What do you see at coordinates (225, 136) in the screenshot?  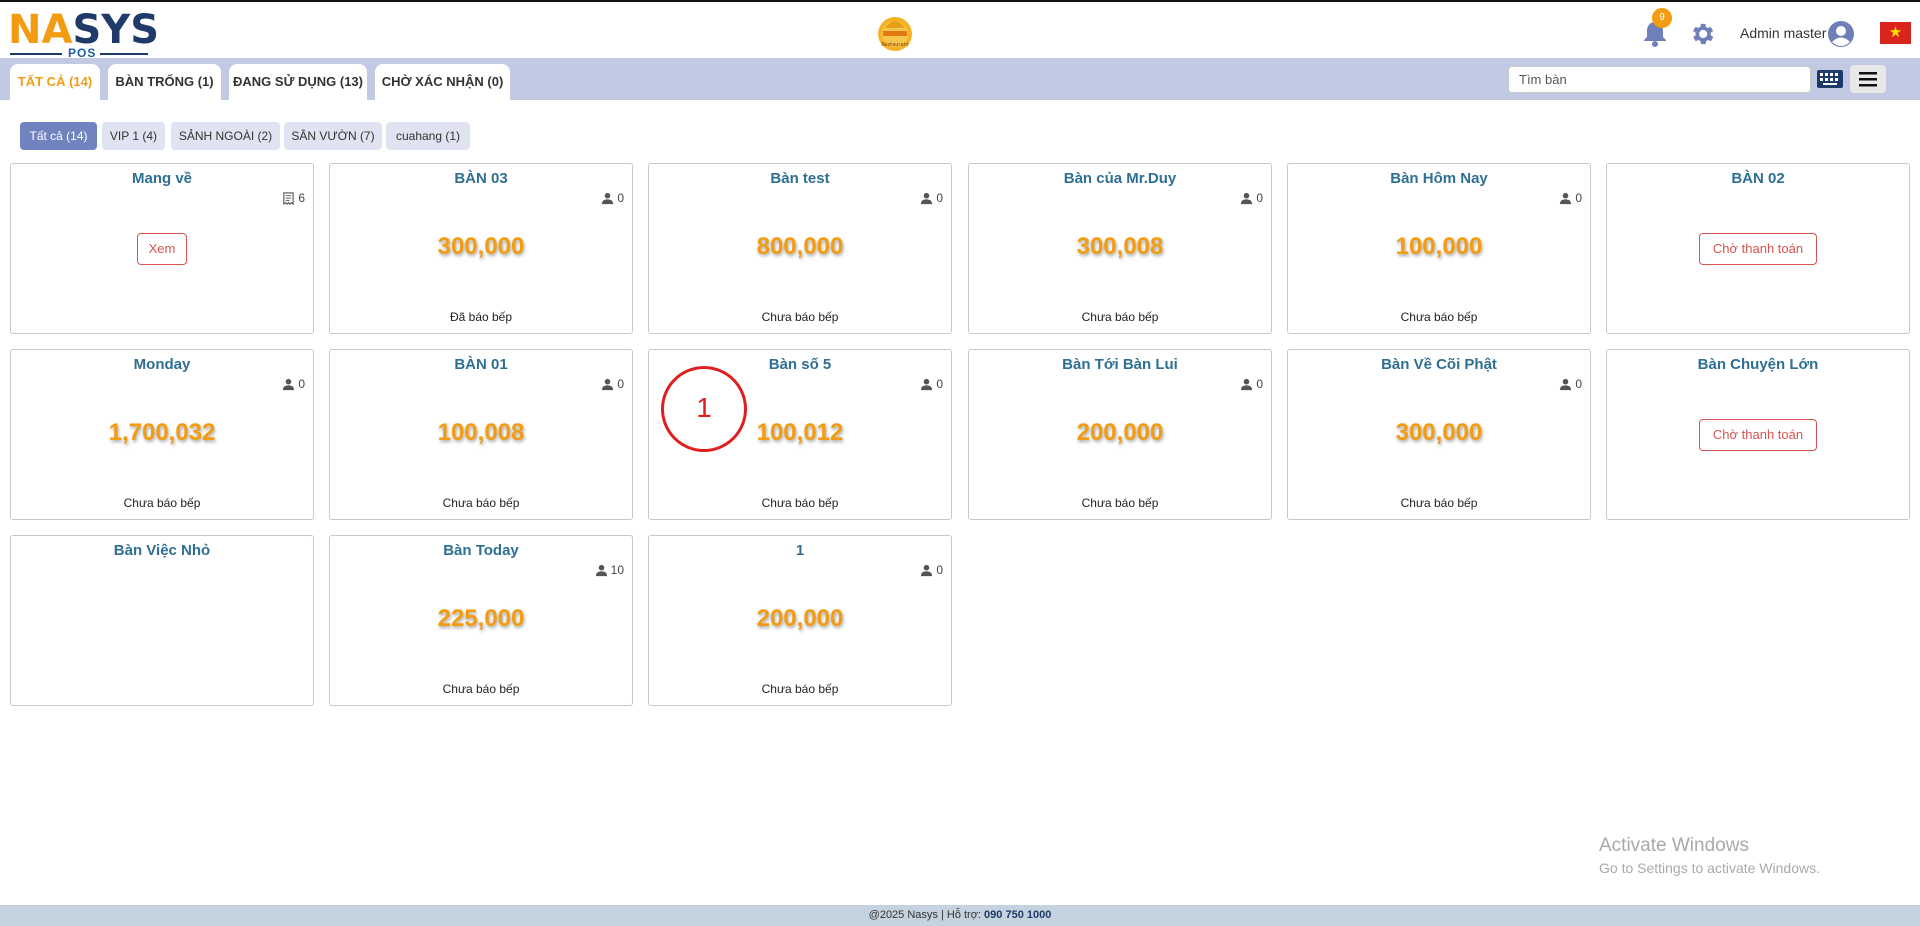 I see `filter-chip-sanh-ngoai: SẢNH NGOÀI (2)` at bounding box center [225, 136].